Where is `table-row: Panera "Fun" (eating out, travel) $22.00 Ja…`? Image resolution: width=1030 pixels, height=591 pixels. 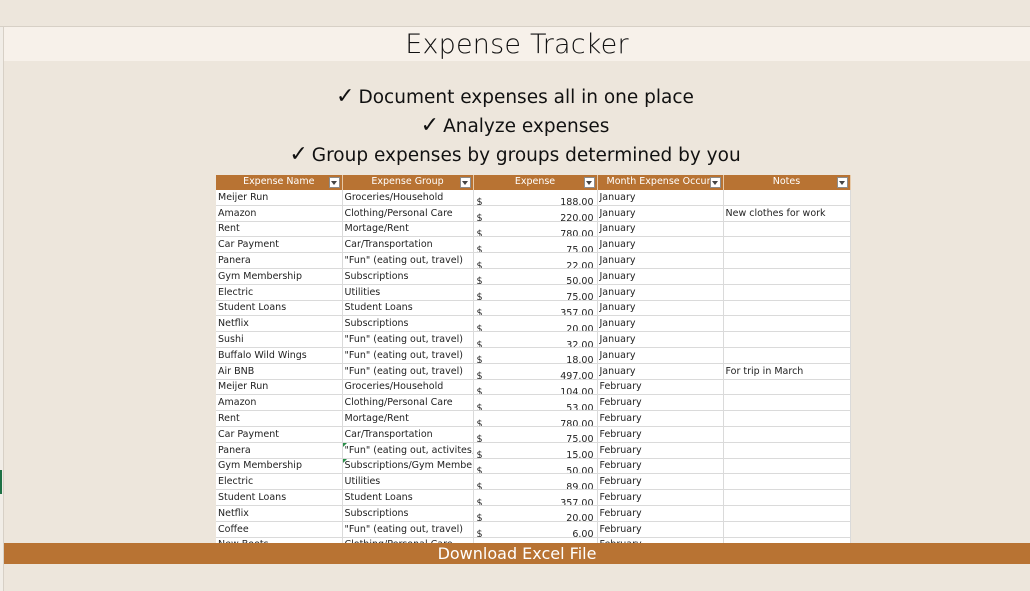
table-row: Panera "Fun" (eating out, travel) $22.00 Ja… is located at coordinates (533, 260).